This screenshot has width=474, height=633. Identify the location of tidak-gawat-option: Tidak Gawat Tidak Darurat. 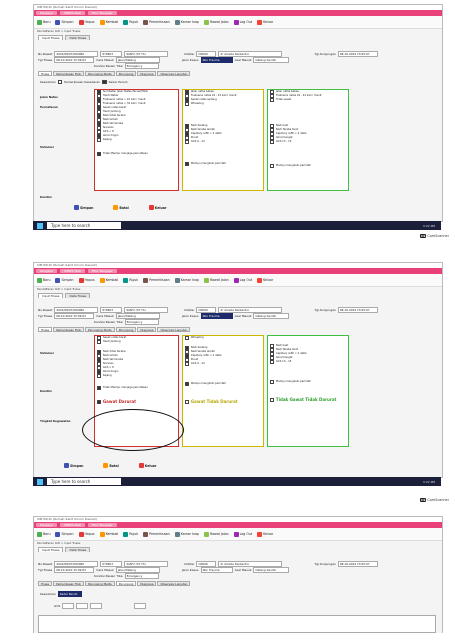
(308, 400).